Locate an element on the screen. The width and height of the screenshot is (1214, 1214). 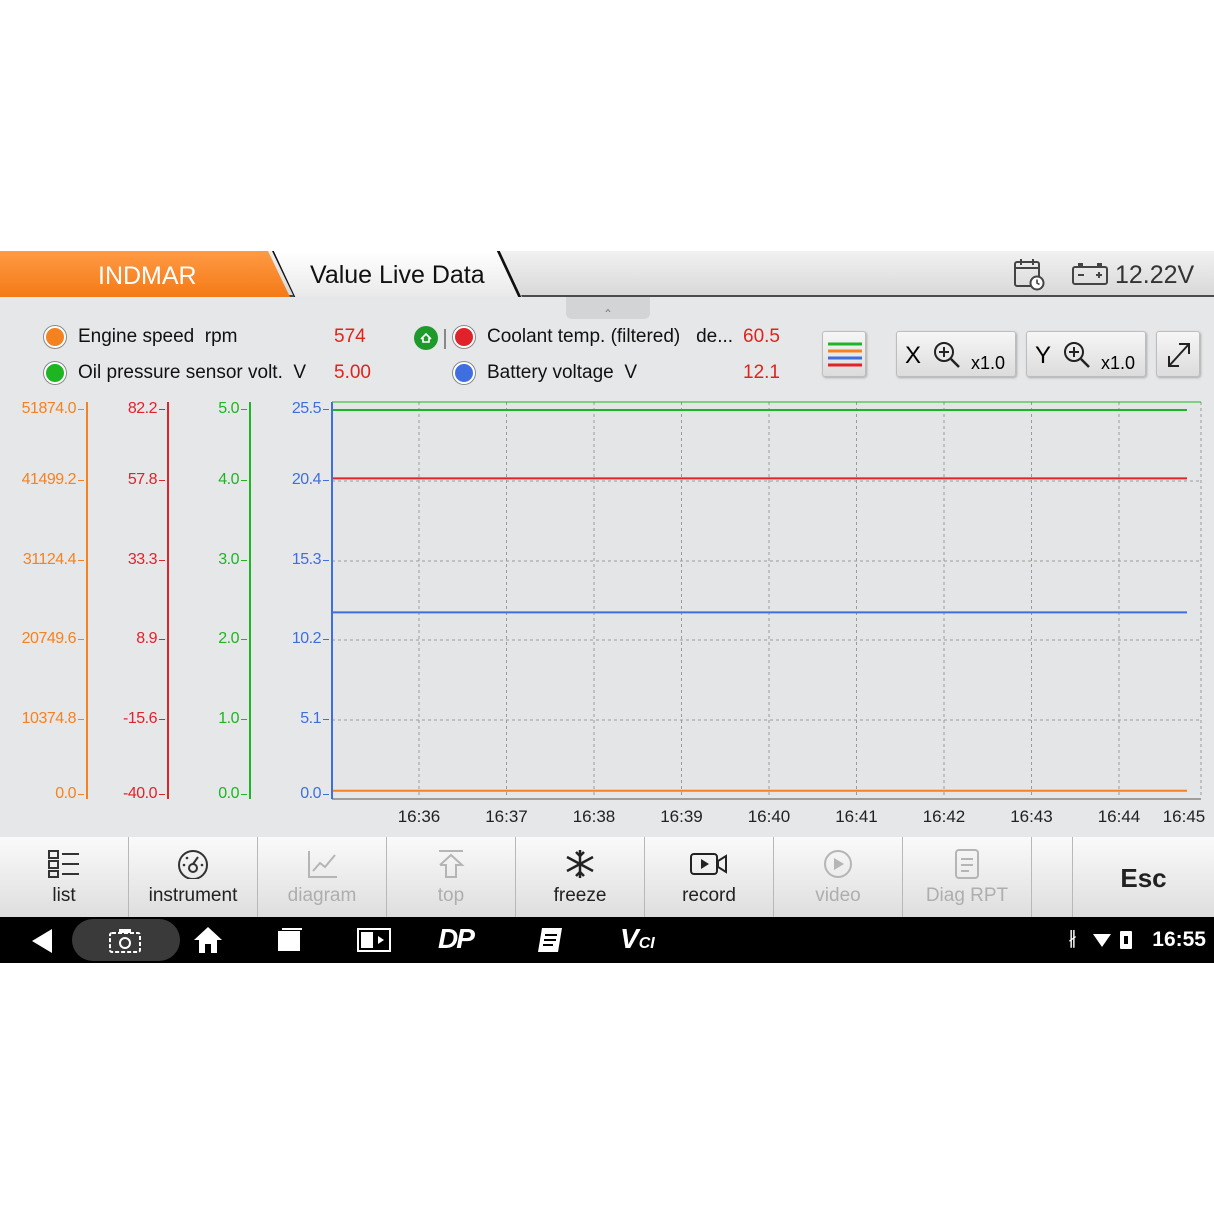
esc-button: Esc is located at coordinates (1143, 877).